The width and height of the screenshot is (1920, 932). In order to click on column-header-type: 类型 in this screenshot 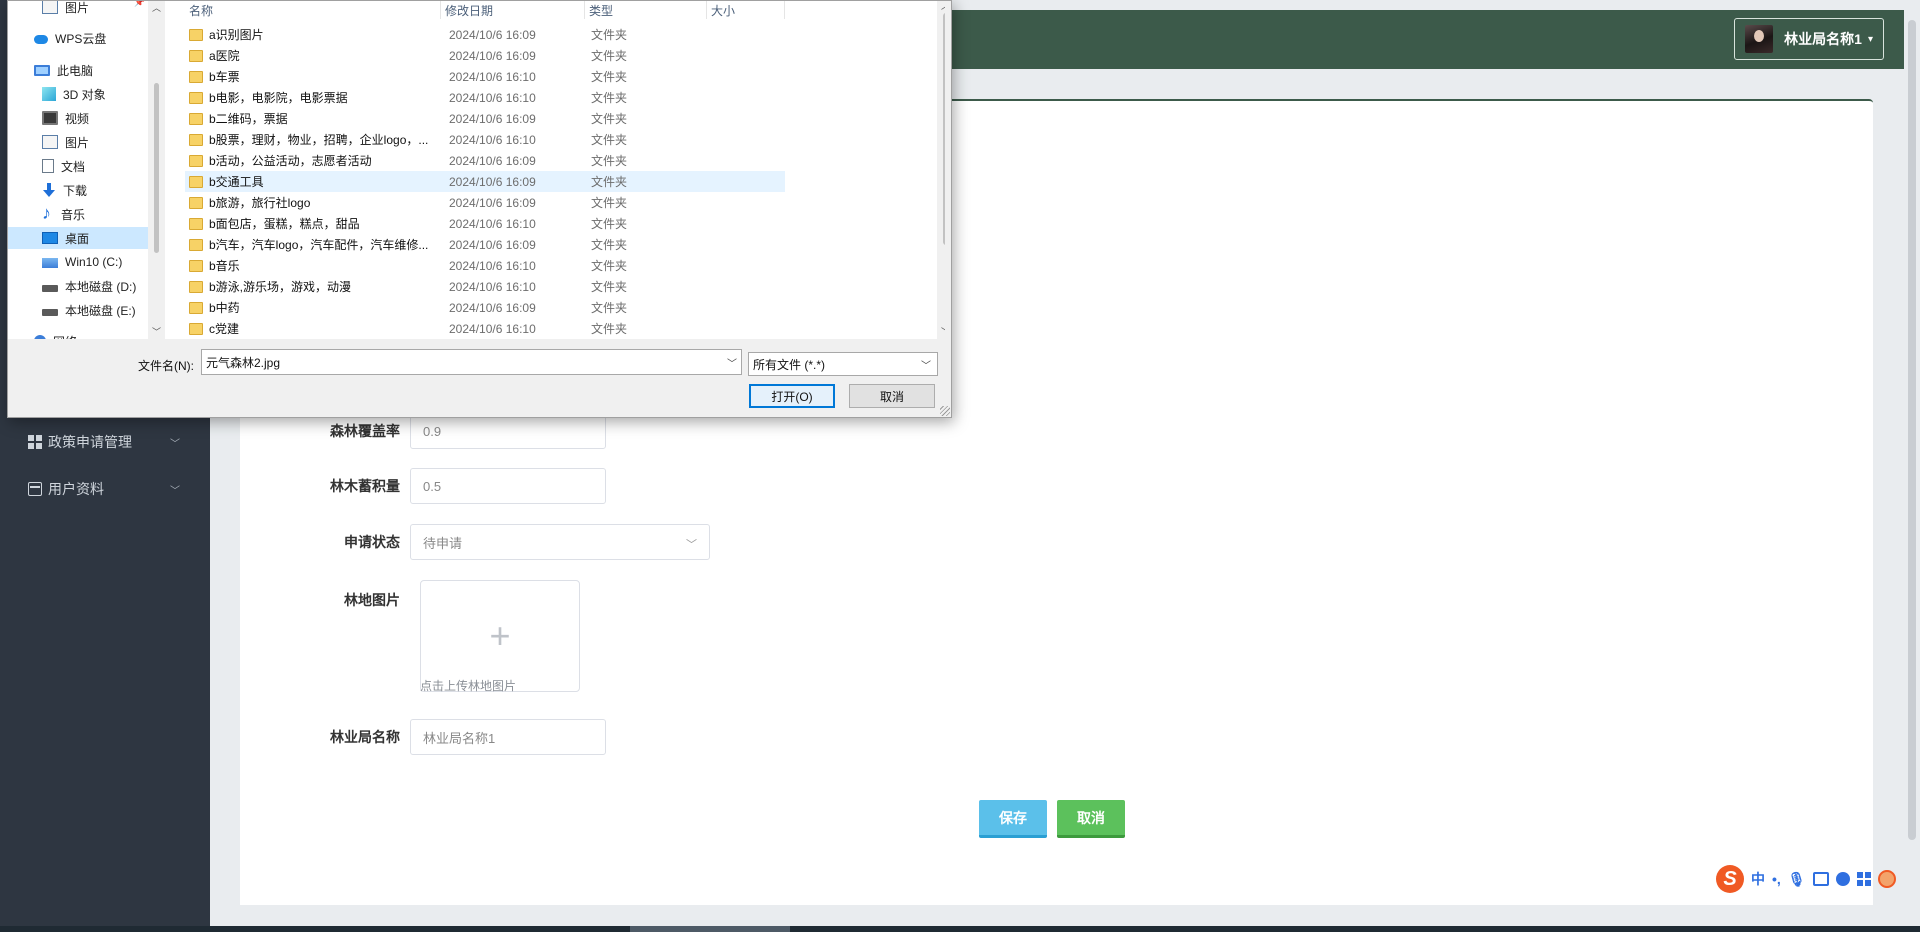, I will do `click(646, 10)`.